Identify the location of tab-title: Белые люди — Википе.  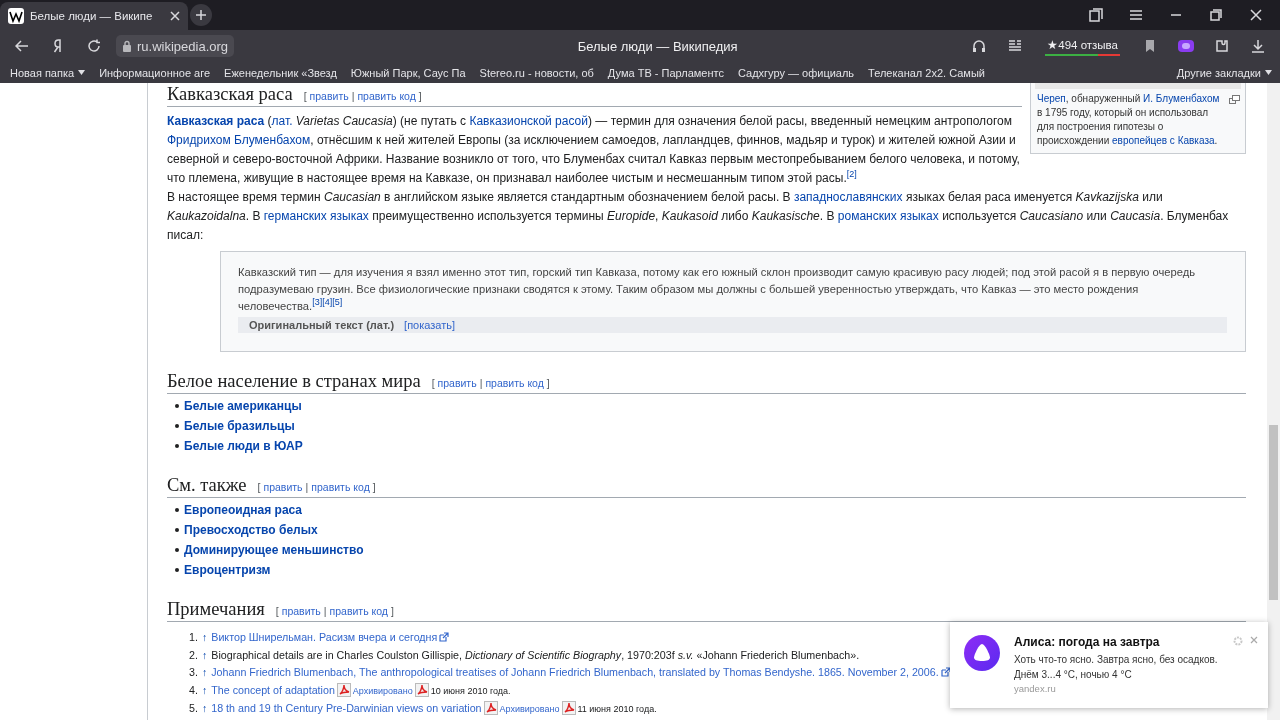
(92, 16).